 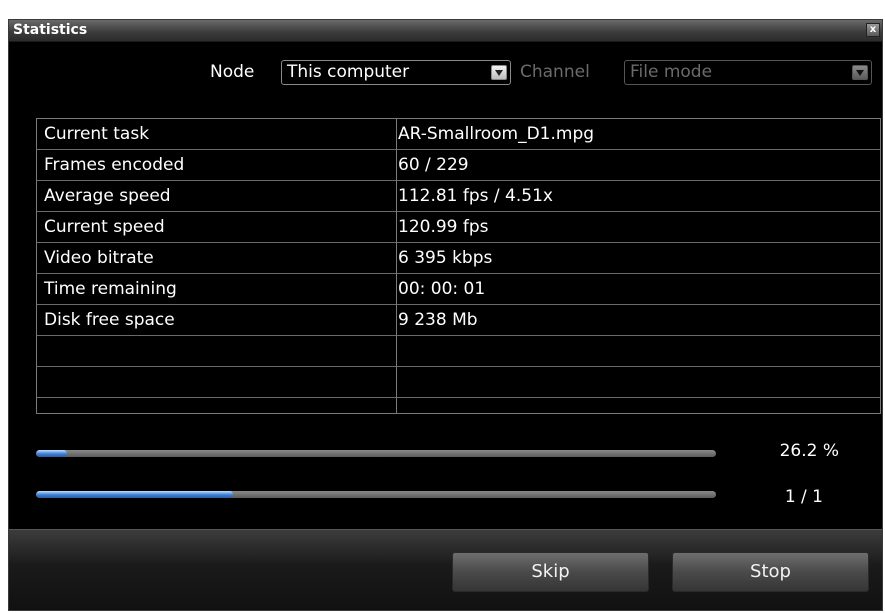 I want to click on stat-value: 120.99 fps, so click(x=443, y=227).